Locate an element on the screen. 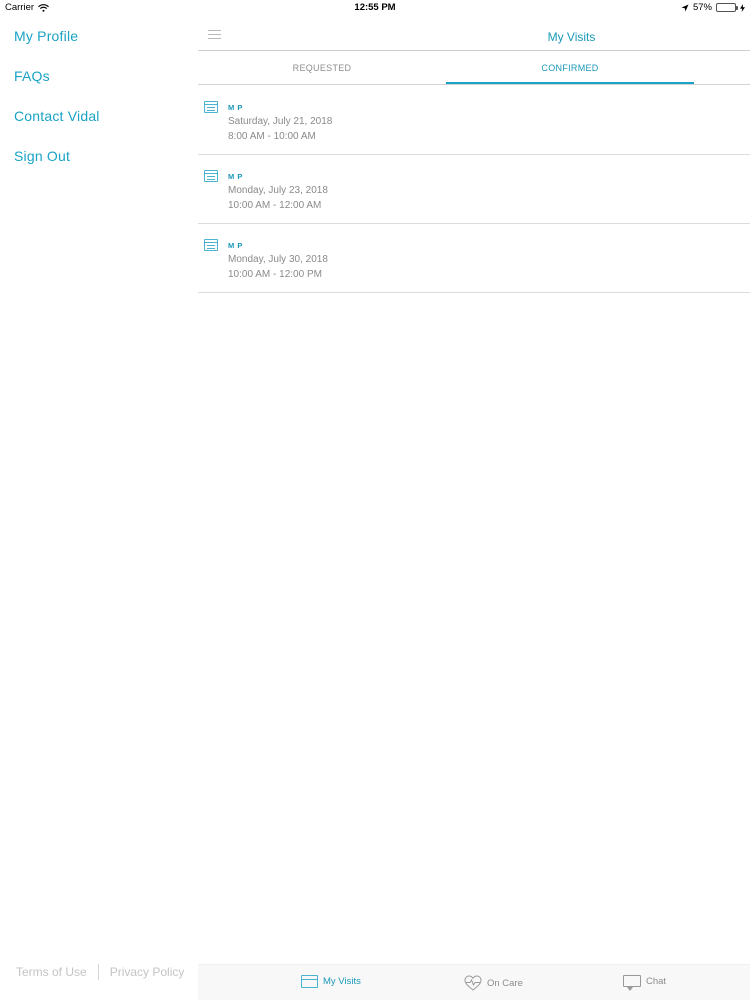  footer-divider is located at coordinates (98, 972).